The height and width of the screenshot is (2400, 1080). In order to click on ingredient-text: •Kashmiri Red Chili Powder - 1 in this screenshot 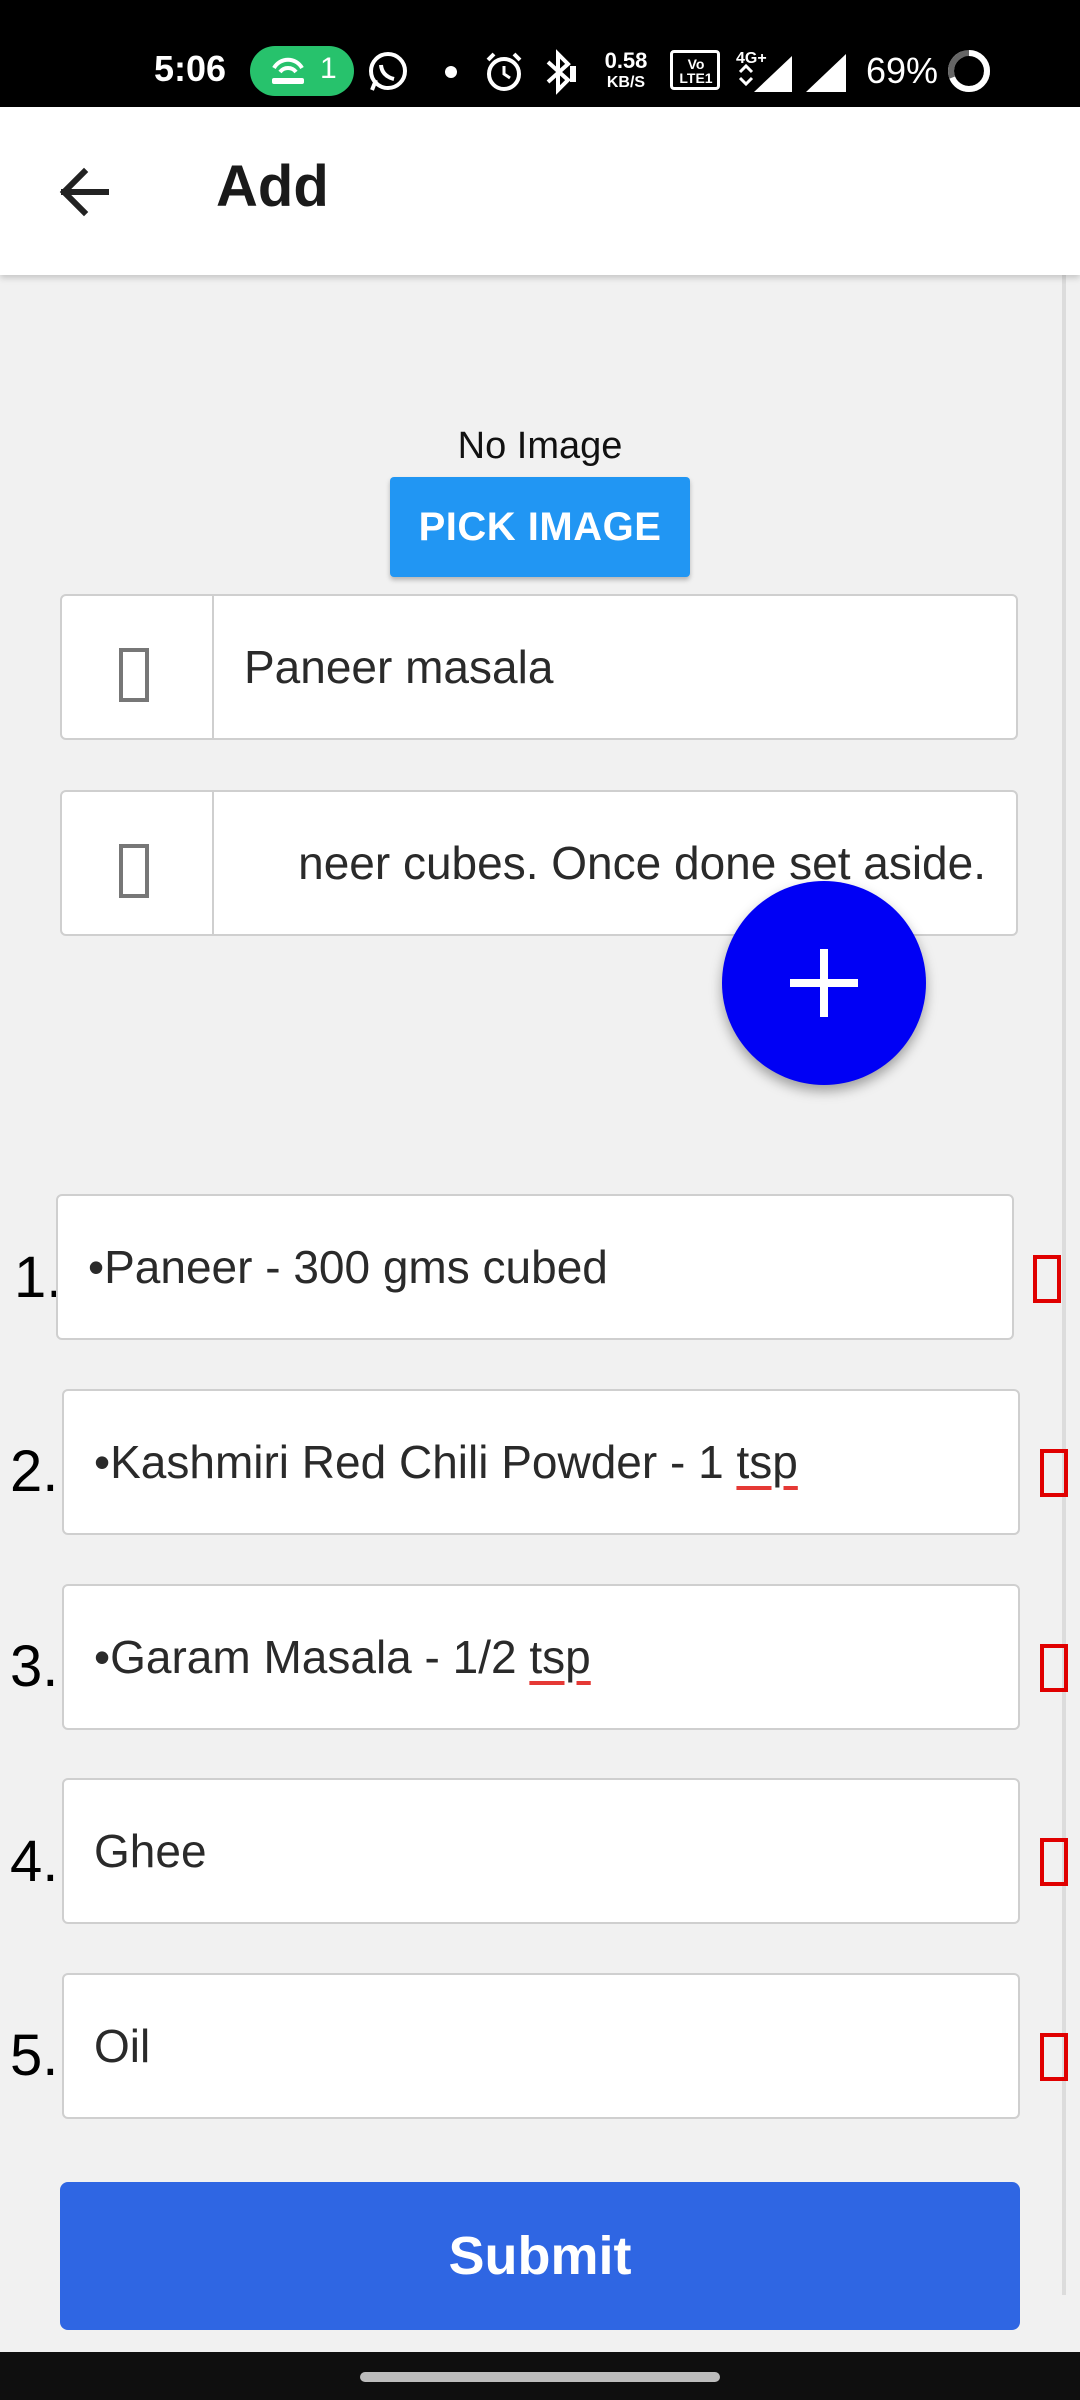, I will do `click(415, 1462)`.